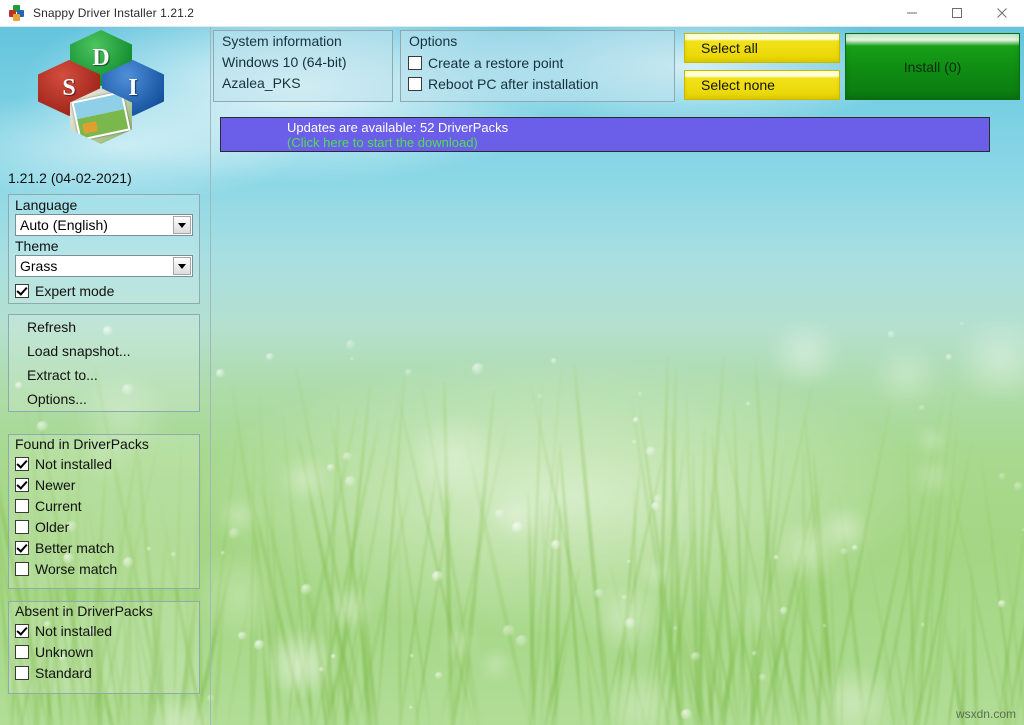 The width and height of the screenshot is (1024, 725). Describe the element at coordinates (64, 651) in the screenshot. I see `filter-label: Unknown` at that location.